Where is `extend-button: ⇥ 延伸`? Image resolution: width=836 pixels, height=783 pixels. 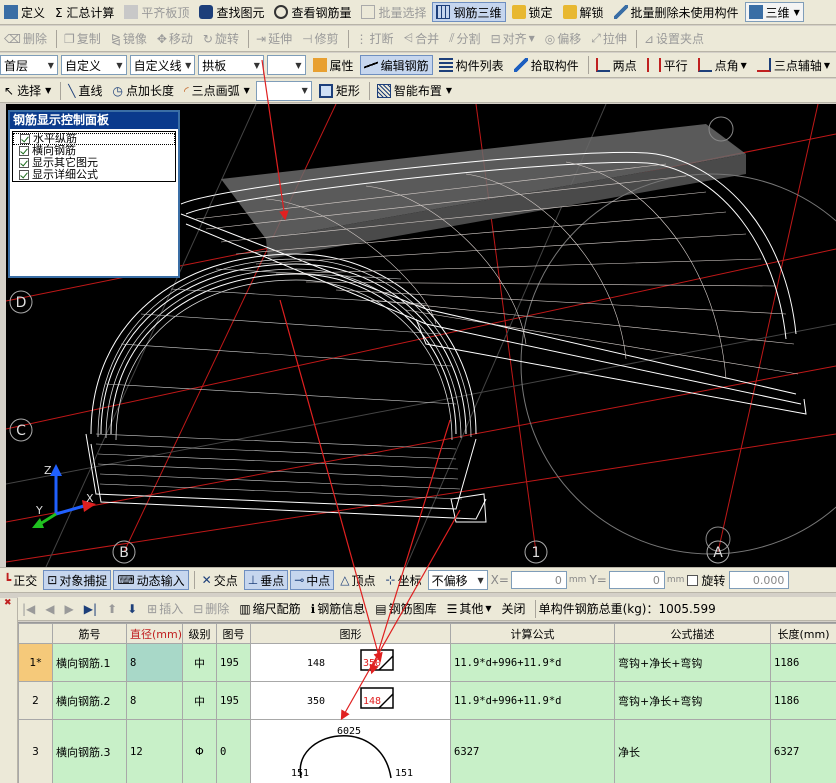 extend-button: ⇥ 延伸 is located at coordinates (274, 39).